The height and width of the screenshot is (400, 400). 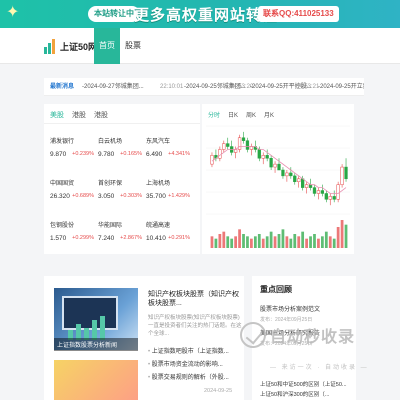 I want to click on tab-hk-stocks: 港股, so click(x=79, y=116).